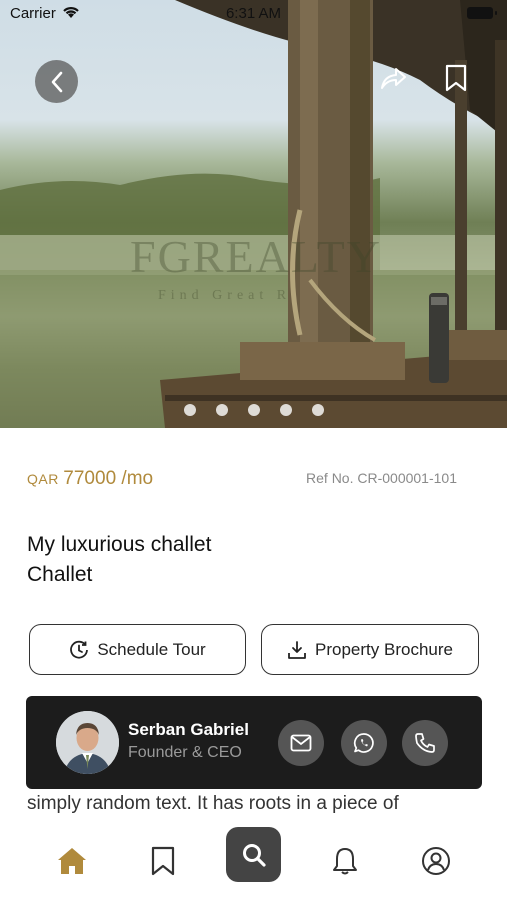 This screenshot has height=900, width=507. I want to click on status-bar: Carrier 6:31 AM, so click(253, 14).